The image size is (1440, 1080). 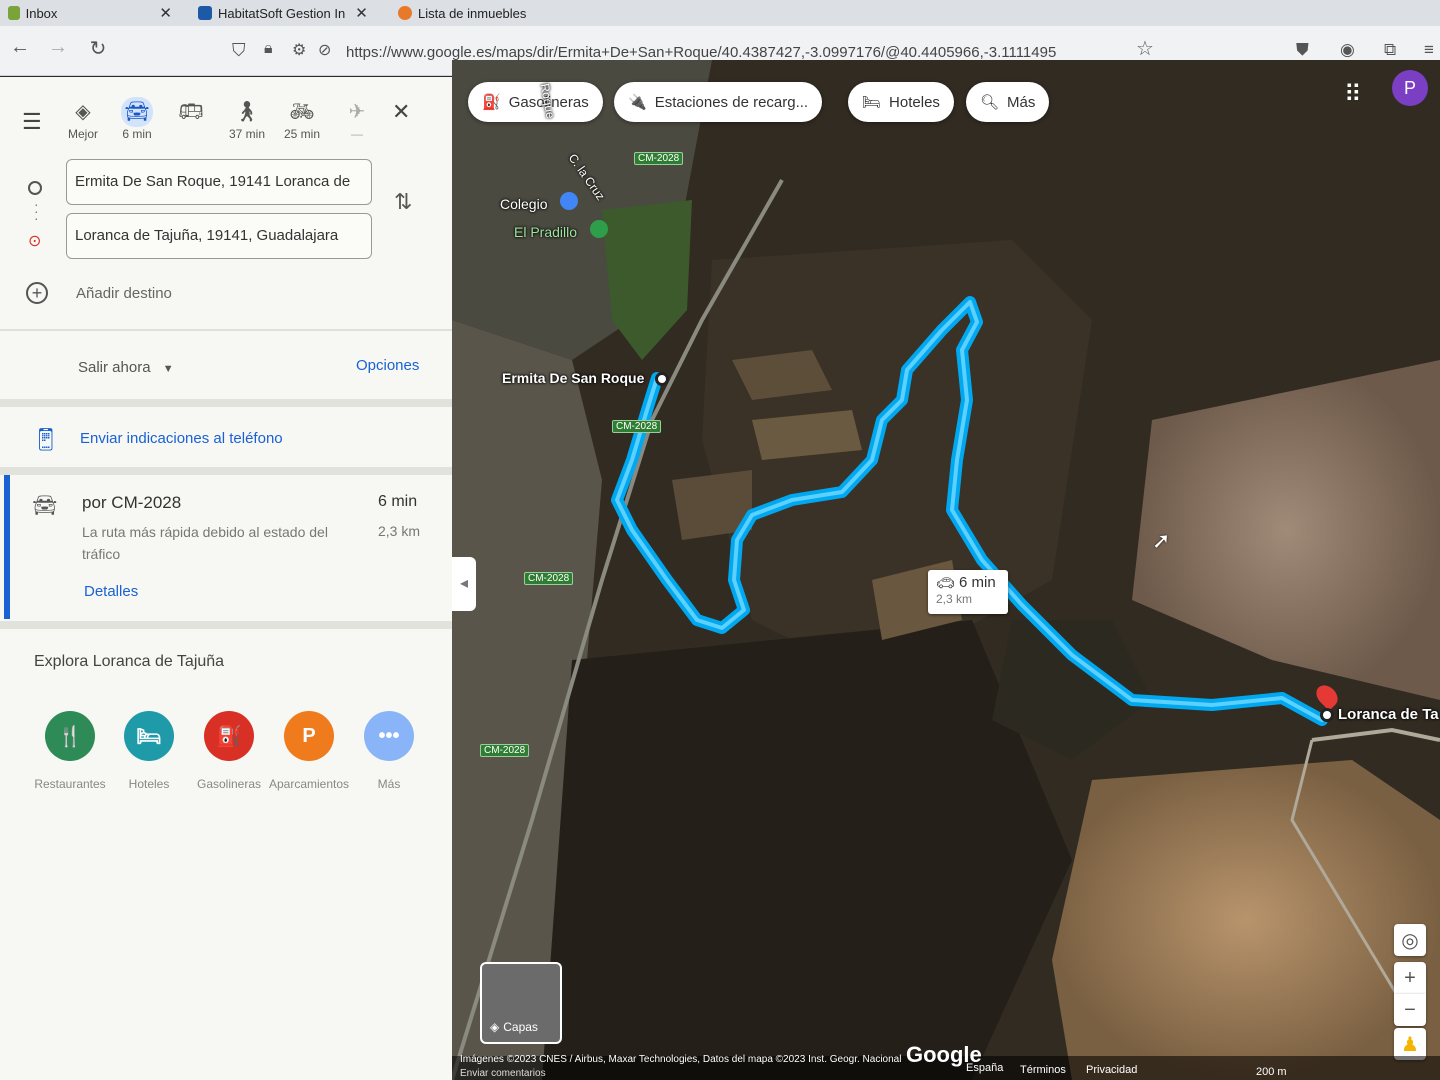 I want to click on park-pin-icon, so click(x=599, y=229).